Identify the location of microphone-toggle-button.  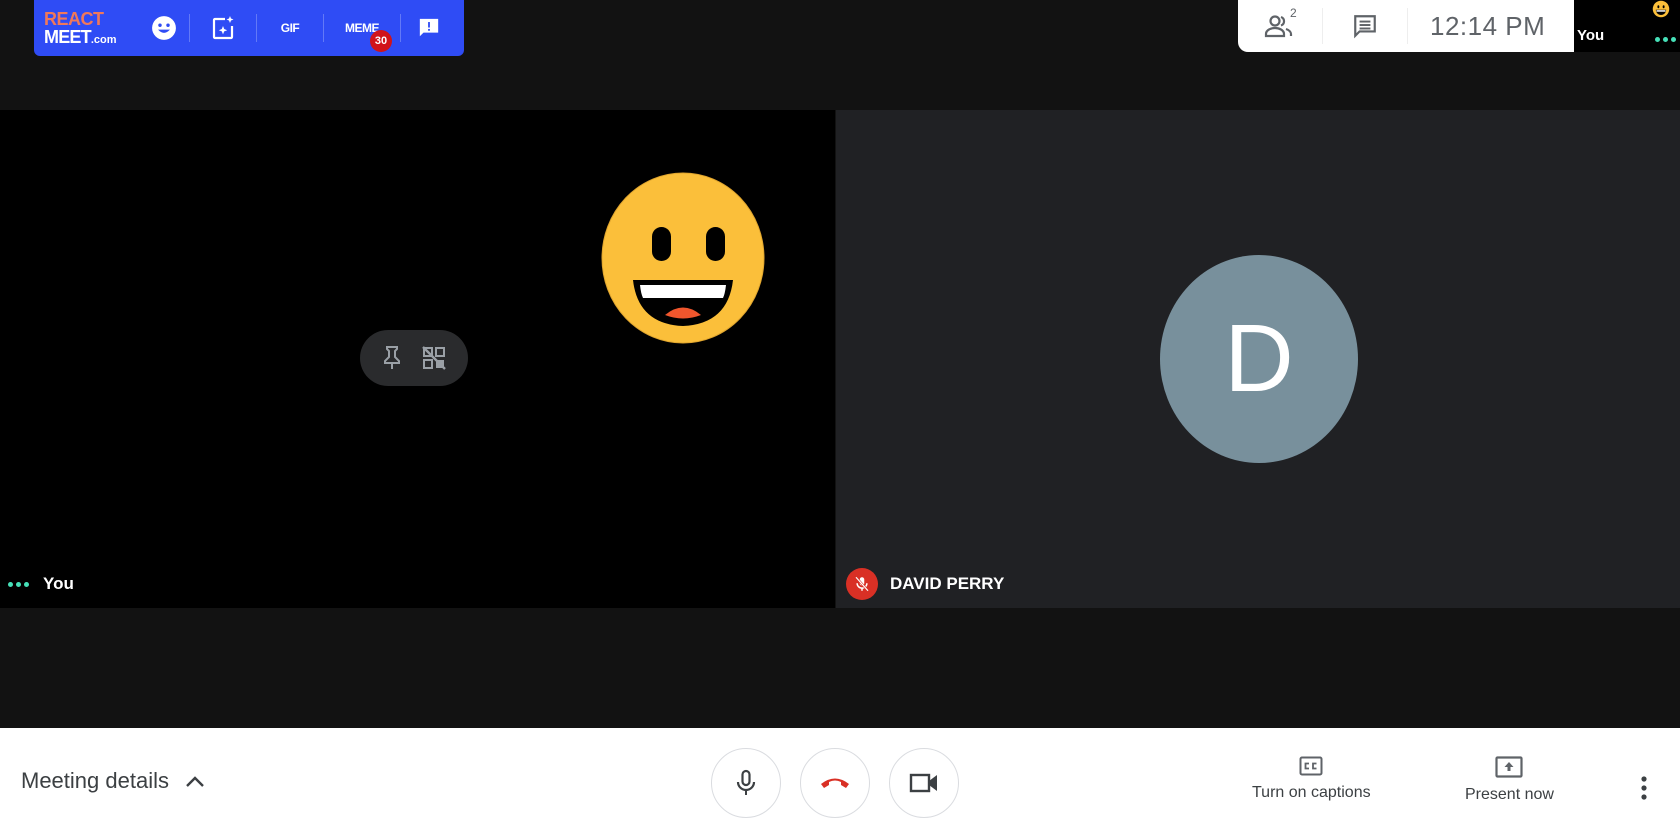
(746, 783).